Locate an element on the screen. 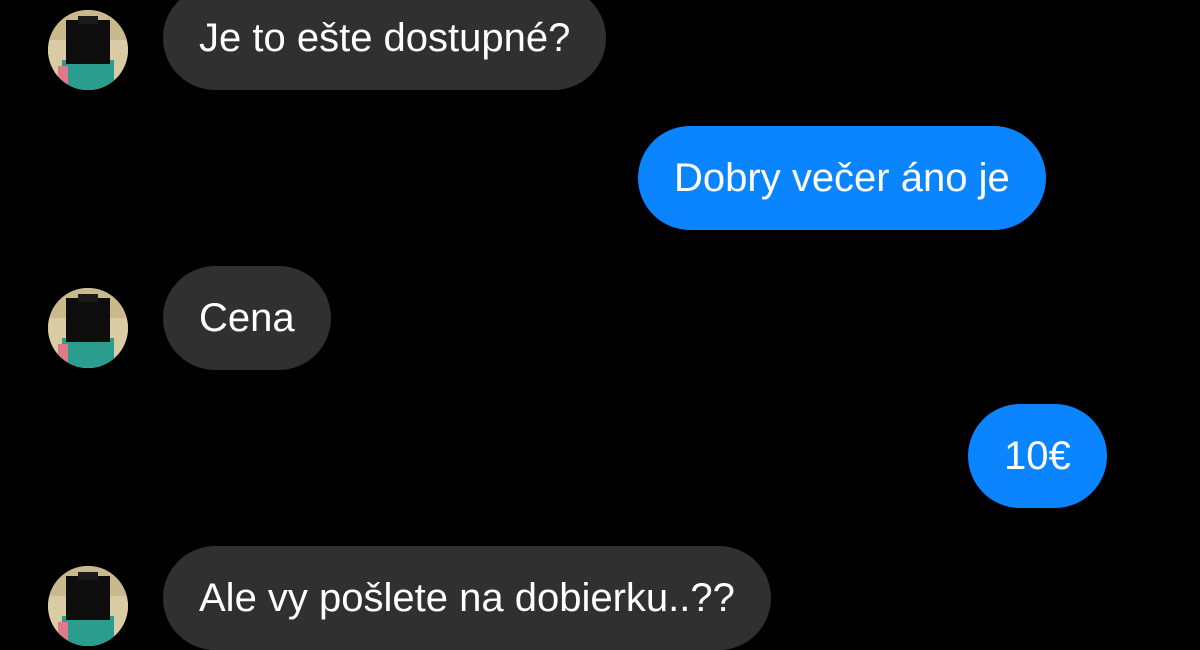 This screenshot has height=650, width=1200. incoming-message-bubble: Ale vy pošlete na dobierku..?? is located at coordinates (467, 598).